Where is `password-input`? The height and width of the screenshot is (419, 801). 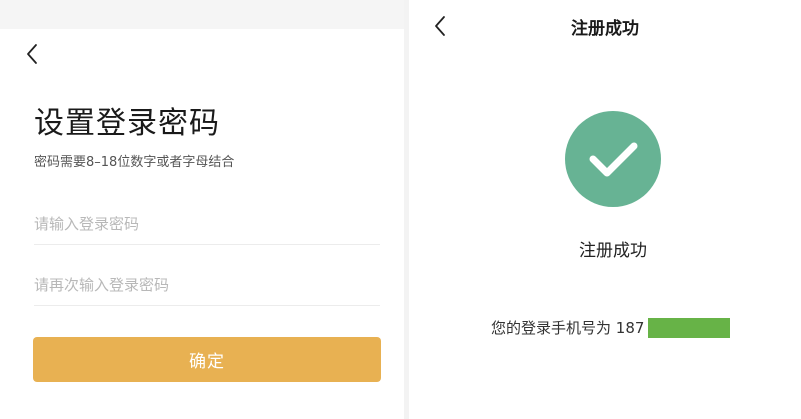
password-input is located at coordinates (207, 224).